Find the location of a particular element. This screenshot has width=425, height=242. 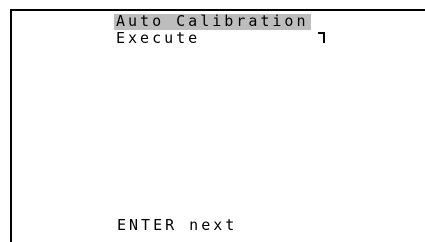

menu-item-execute: Execute is located at coordinates (158, 38).